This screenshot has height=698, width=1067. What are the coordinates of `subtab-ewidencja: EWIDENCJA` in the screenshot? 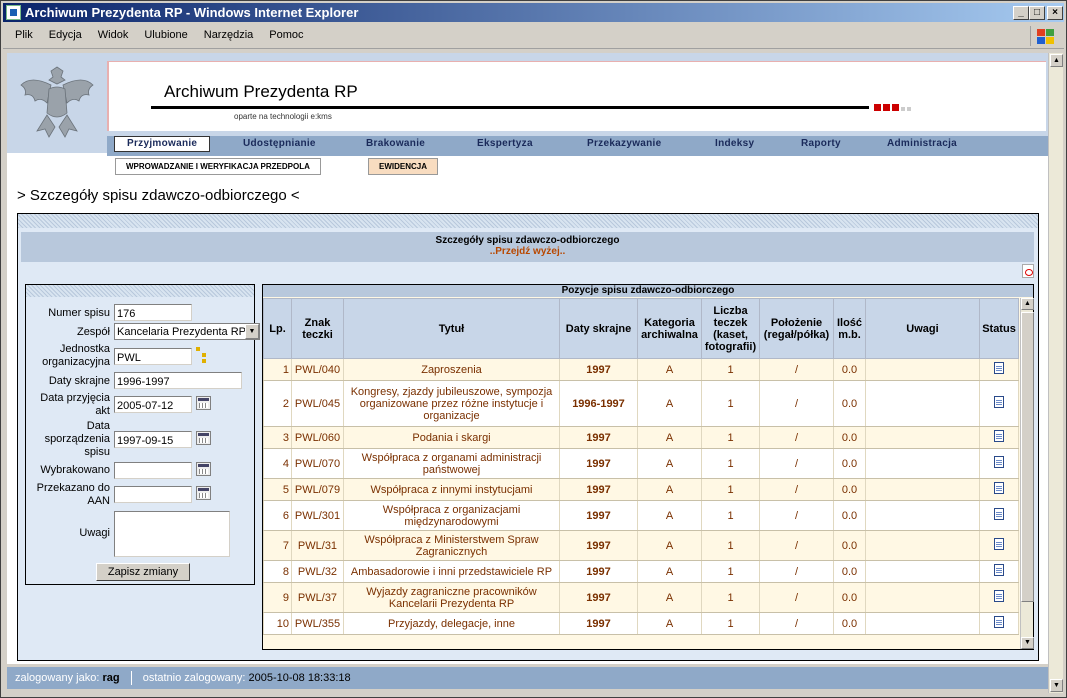 It's located at (403, 166).